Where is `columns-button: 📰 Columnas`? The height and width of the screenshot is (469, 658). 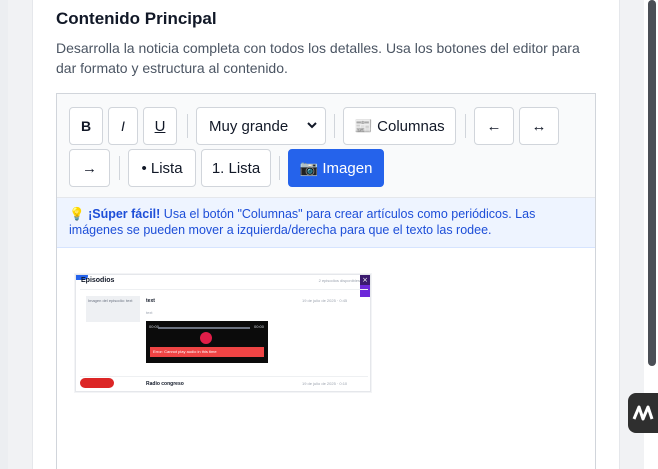 columns-button: 📰 Columnas is located at coordinates (399, 126).